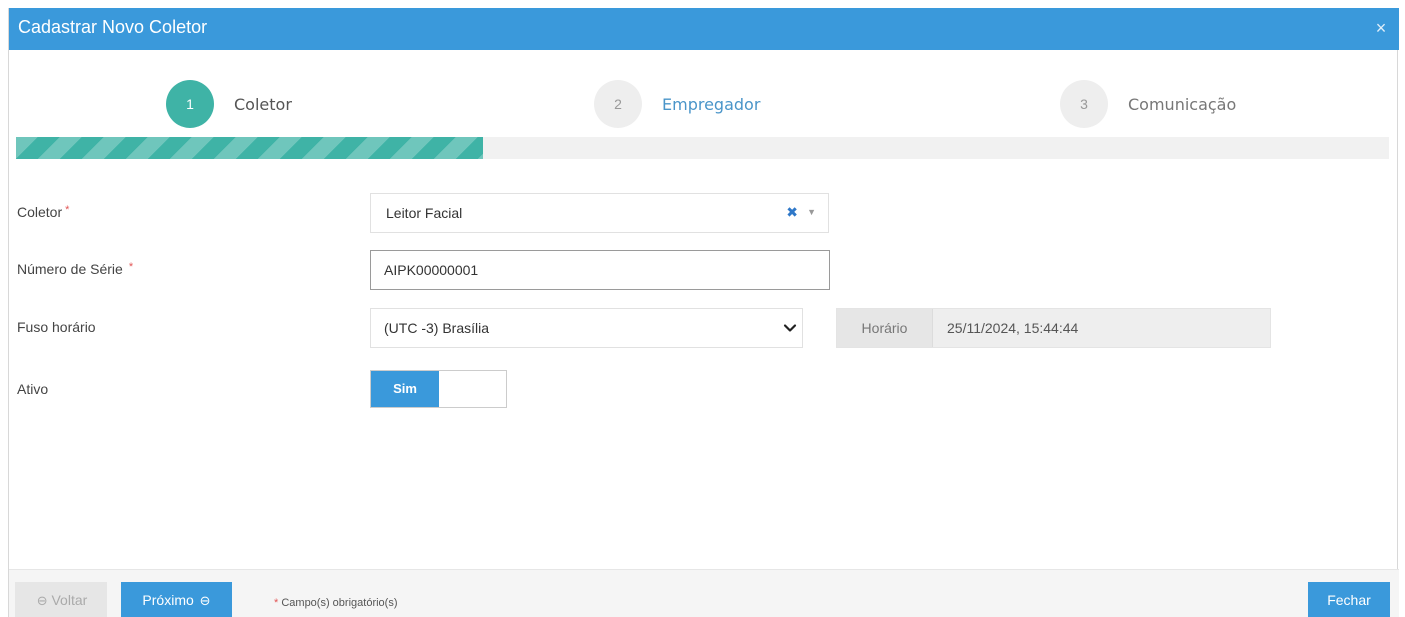  Describe the element at coordinates (405, 389) in the screenshot. I see `active-toggle-on: Sim` at that location.